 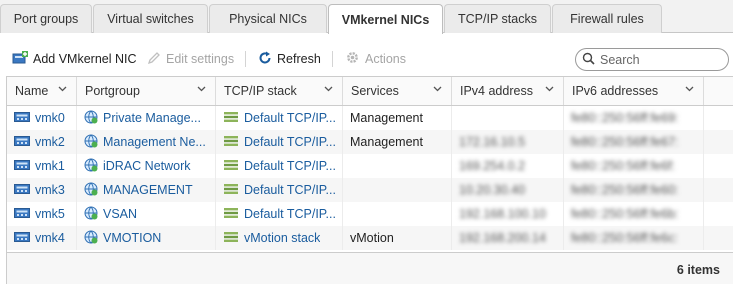 I want to click on nic-name-link: vmk1, so click(x=50, y=166).